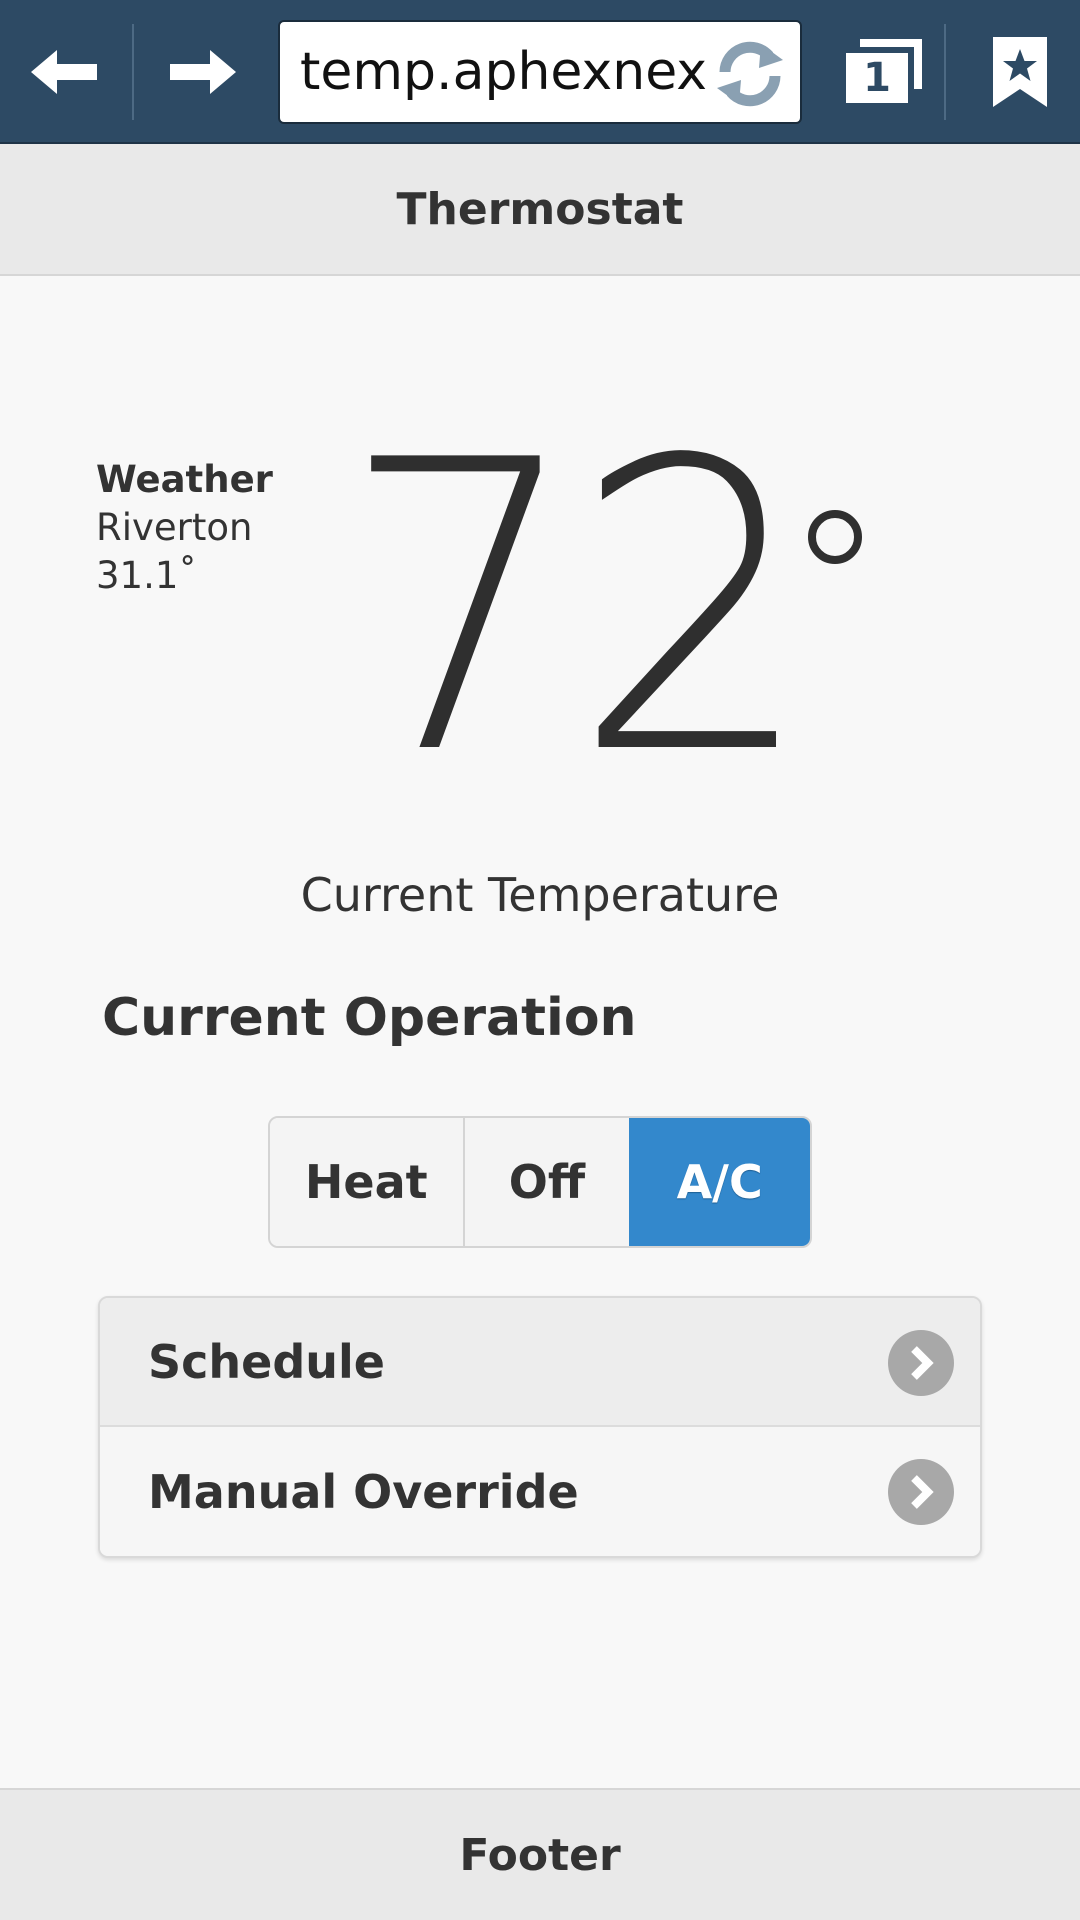  What do you see at coordinates (363, 1491) in the screenshot?
I see `list-item-label: Manual Override` at bounding box center [363, 1491].